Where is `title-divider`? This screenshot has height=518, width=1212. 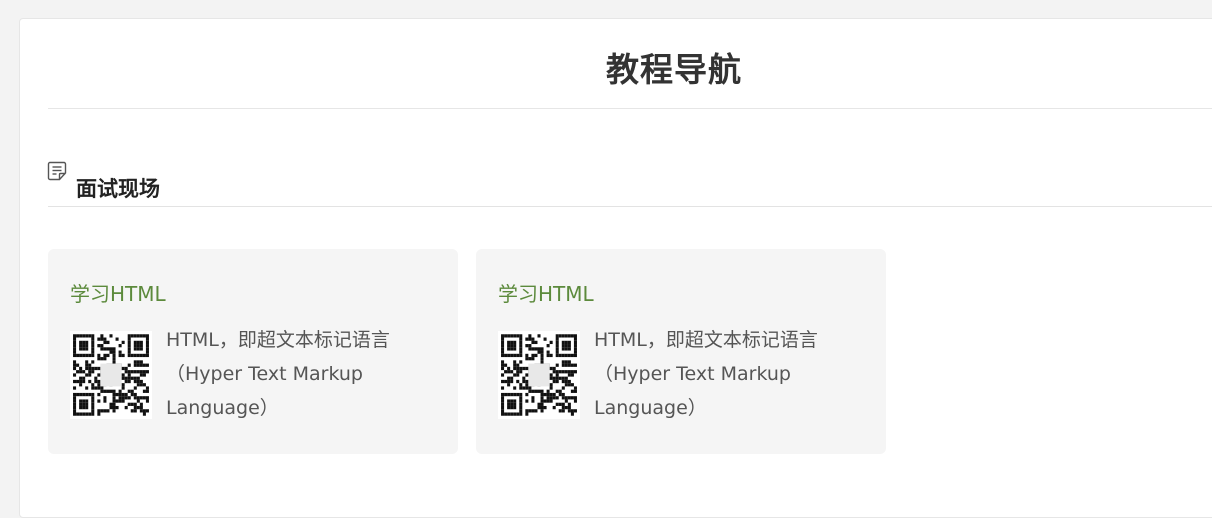
title-divider is located at coordinates (630, 108).